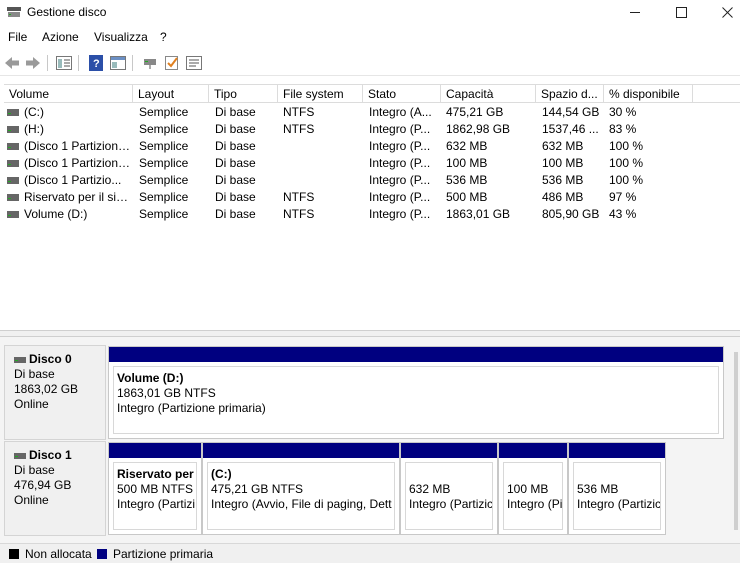  What do you see at coordinates (449, 474) in the screenshot?
I see `partition-title` at bounding box center [449, 474].